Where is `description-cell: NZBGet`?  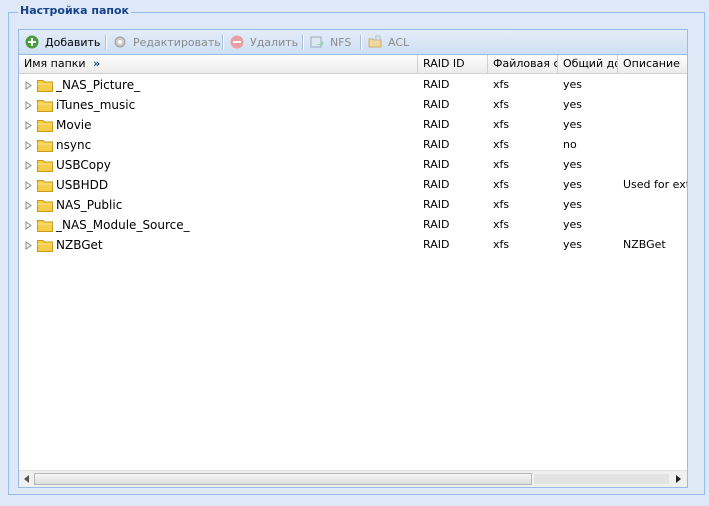
description-cell: NZBGet is located at coordinates (644, 244).